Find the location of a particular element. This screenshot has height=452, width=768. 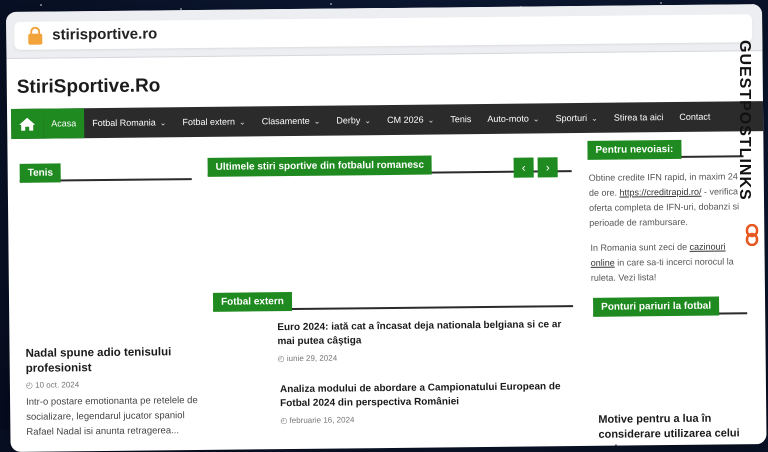

guestpostlinks-badge: GUESTPOSTLINKS is located at coordinates (750, 143).